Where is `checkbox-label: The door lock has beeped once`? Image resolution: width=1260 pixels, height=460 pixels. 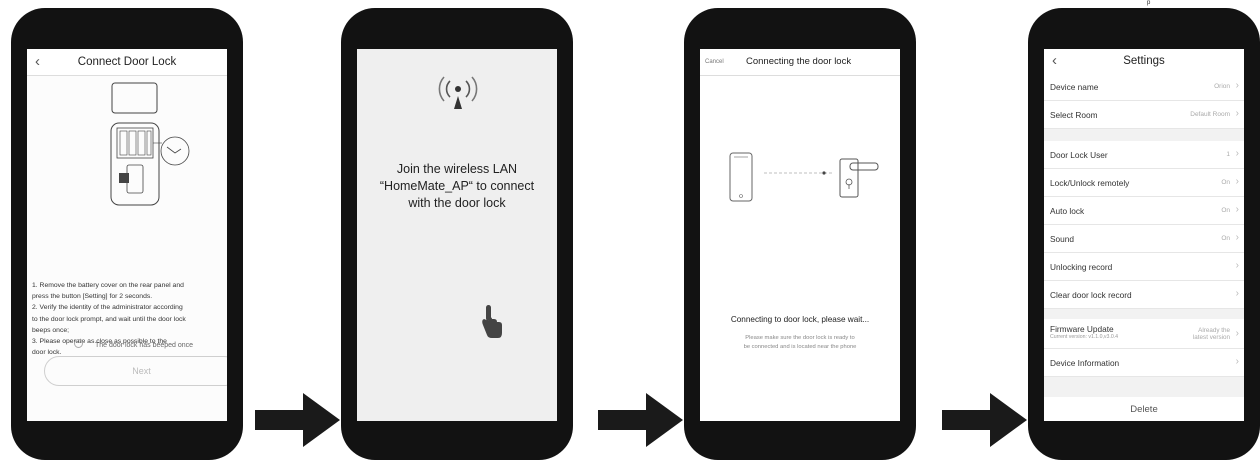 checkbox-label: The door lock has beeped once is located at coordinates (144, 345).